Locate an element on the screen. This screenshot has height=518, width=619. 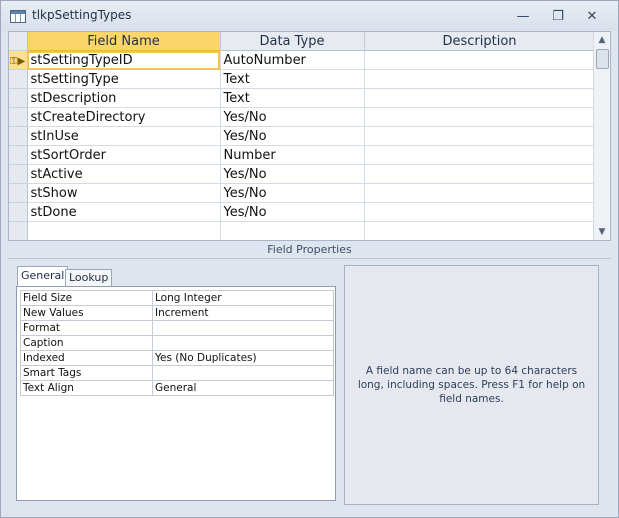
property-name: New Values is located at coordinates (86, 313).